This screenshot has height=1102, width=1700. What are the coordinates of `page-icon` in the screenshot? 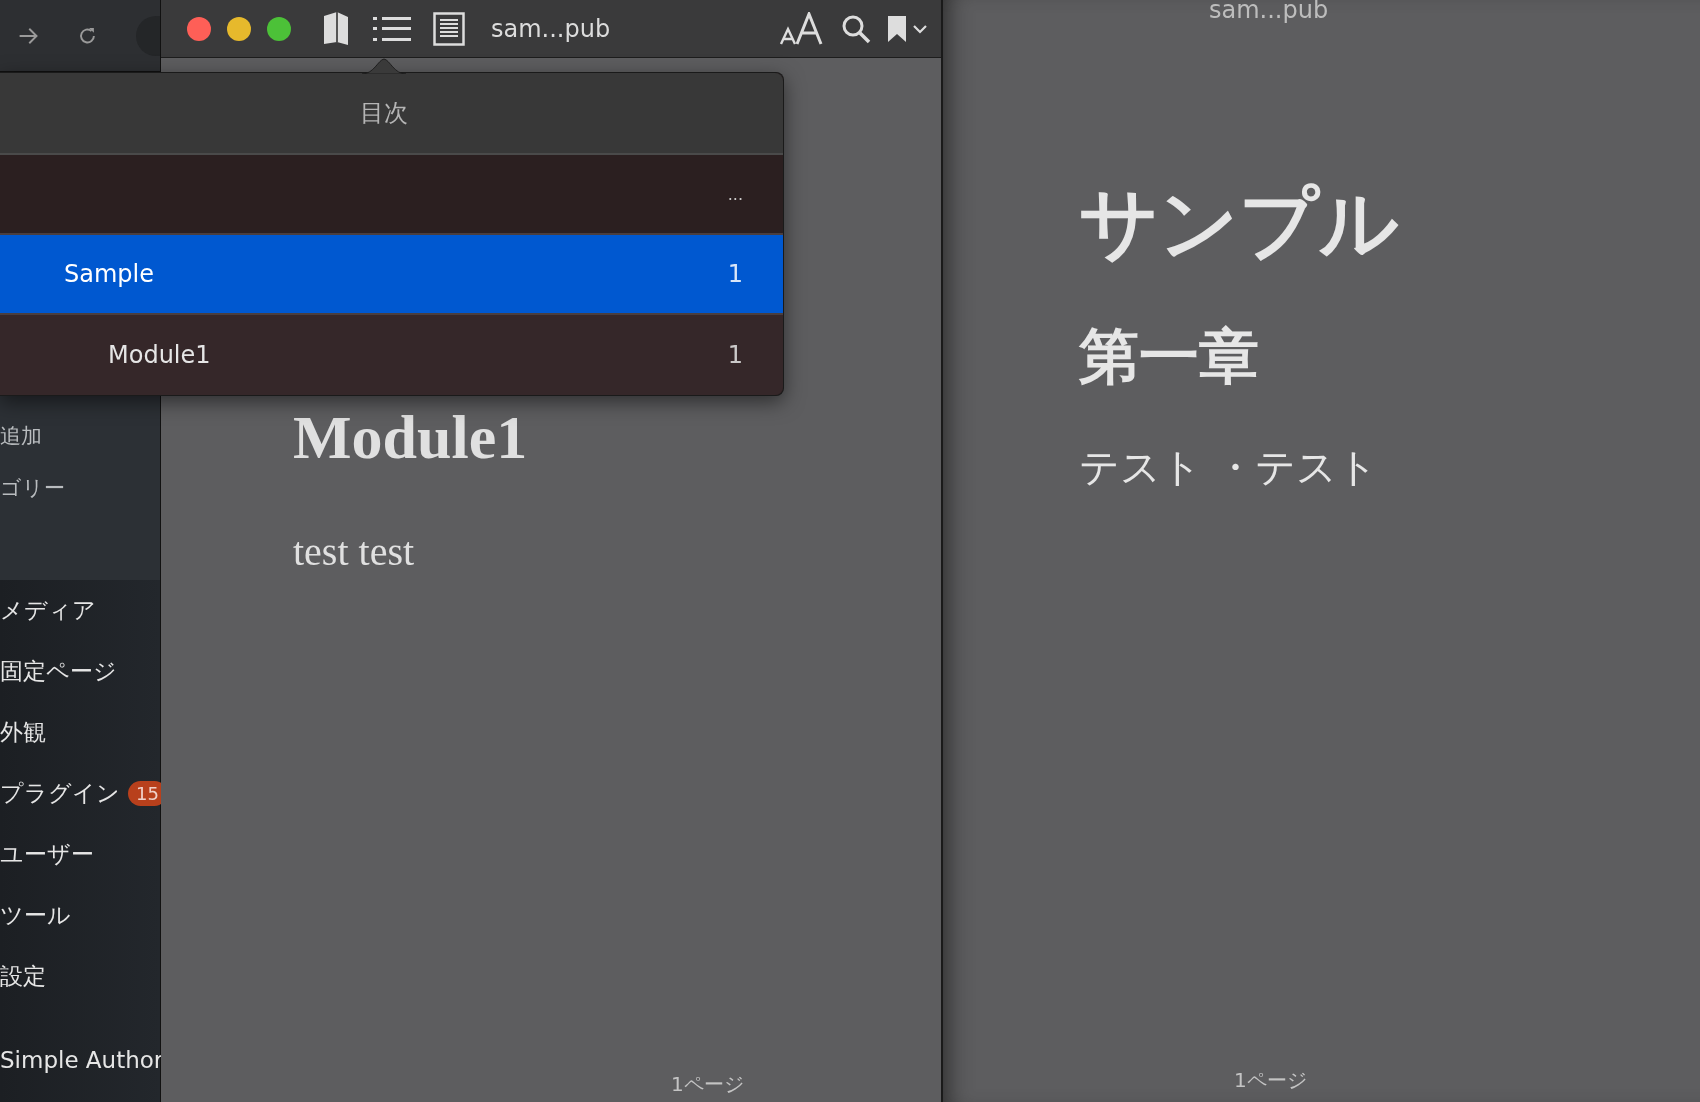 It's located at (449, 28).